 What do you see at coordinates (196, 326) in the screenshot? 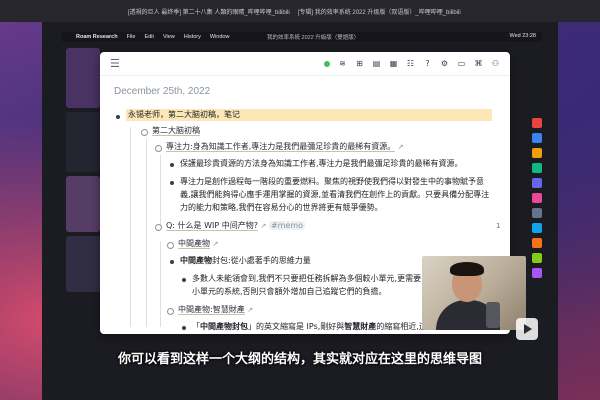
I see `block-text: 「` at bounding box center [196, 326].